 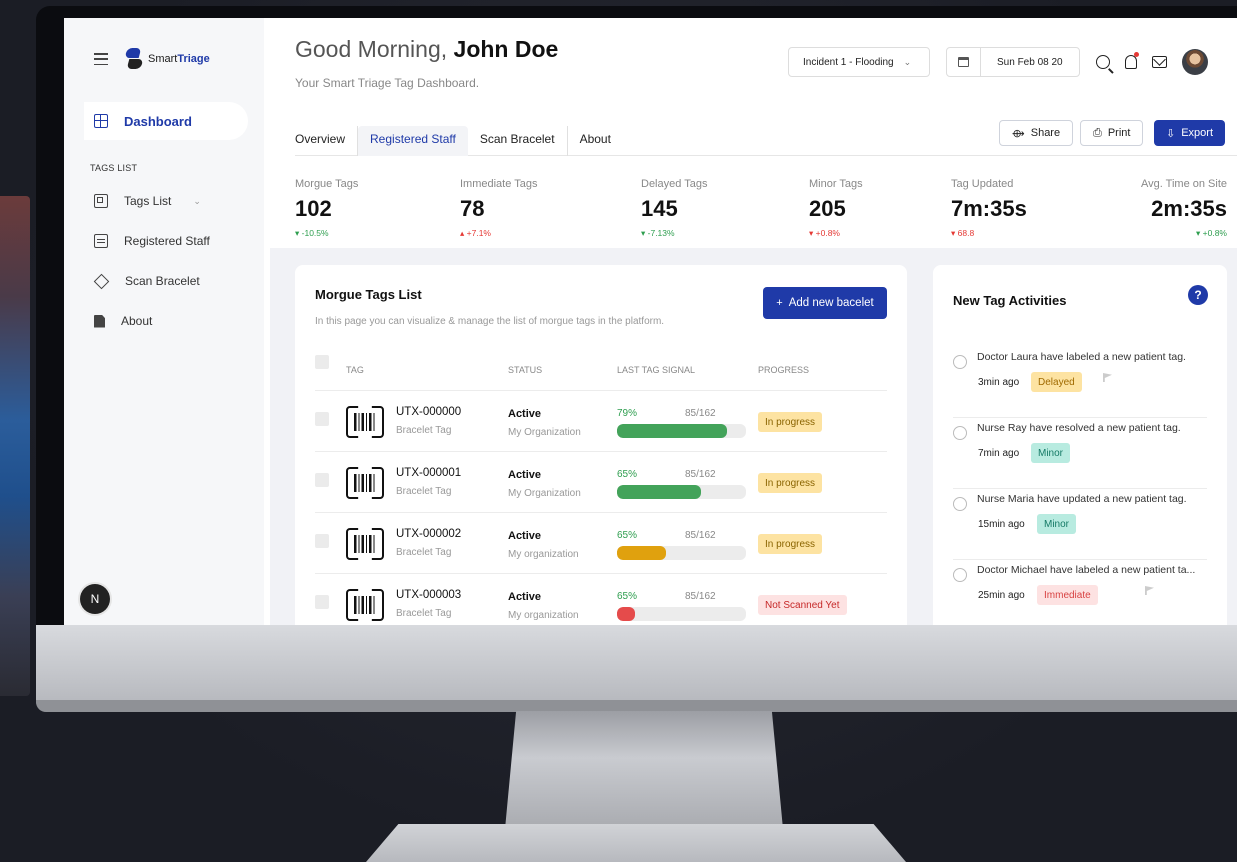 I want to click on monitor-chin, so click(x=636, y=668).